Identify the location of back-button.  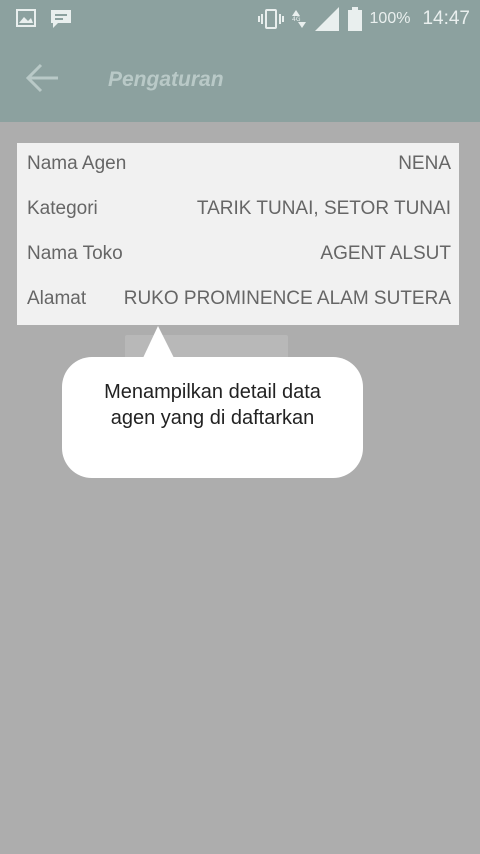
(42, 80).